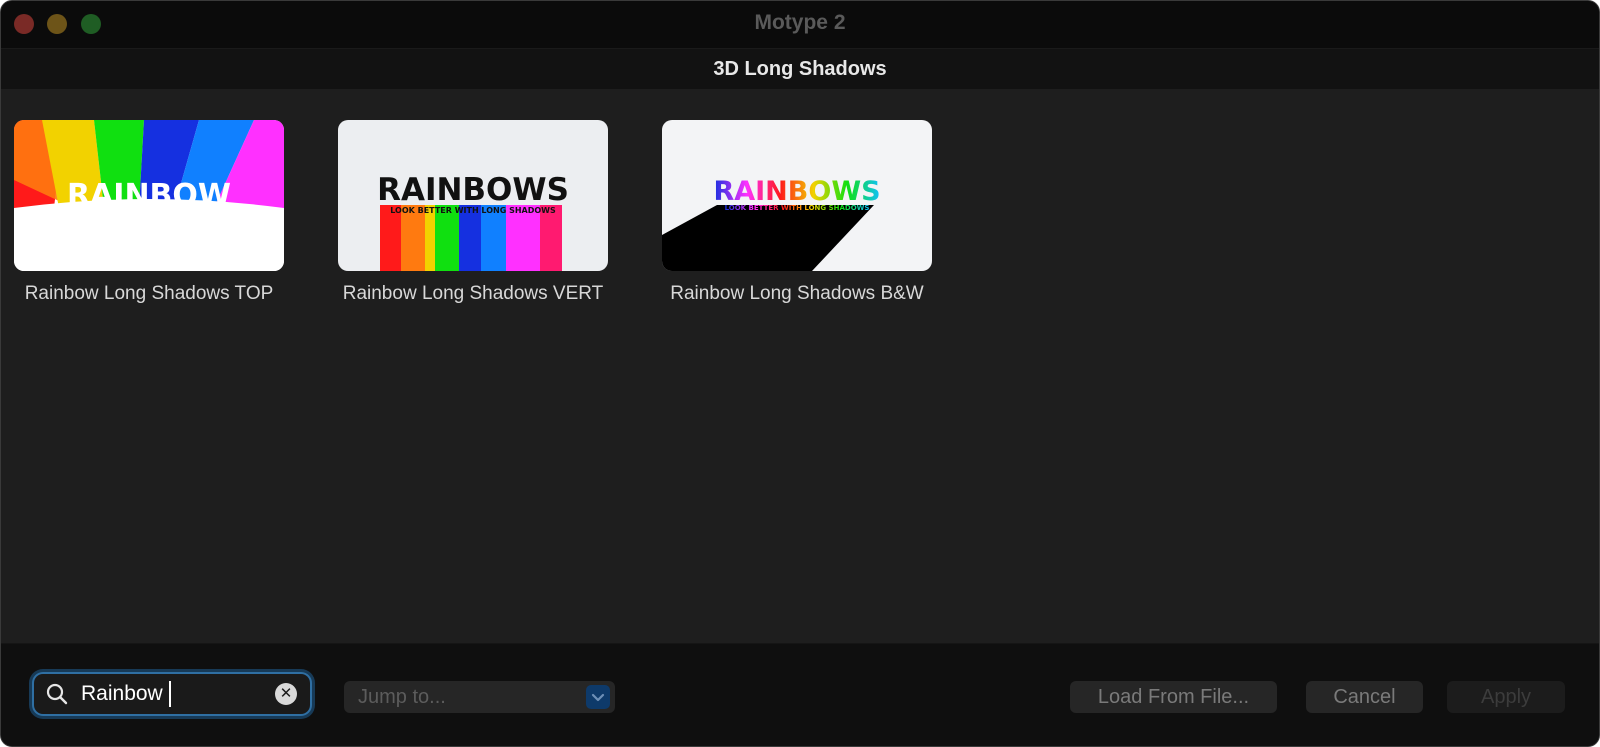  I want to click on chevron-down-icon, so click(598, 697).